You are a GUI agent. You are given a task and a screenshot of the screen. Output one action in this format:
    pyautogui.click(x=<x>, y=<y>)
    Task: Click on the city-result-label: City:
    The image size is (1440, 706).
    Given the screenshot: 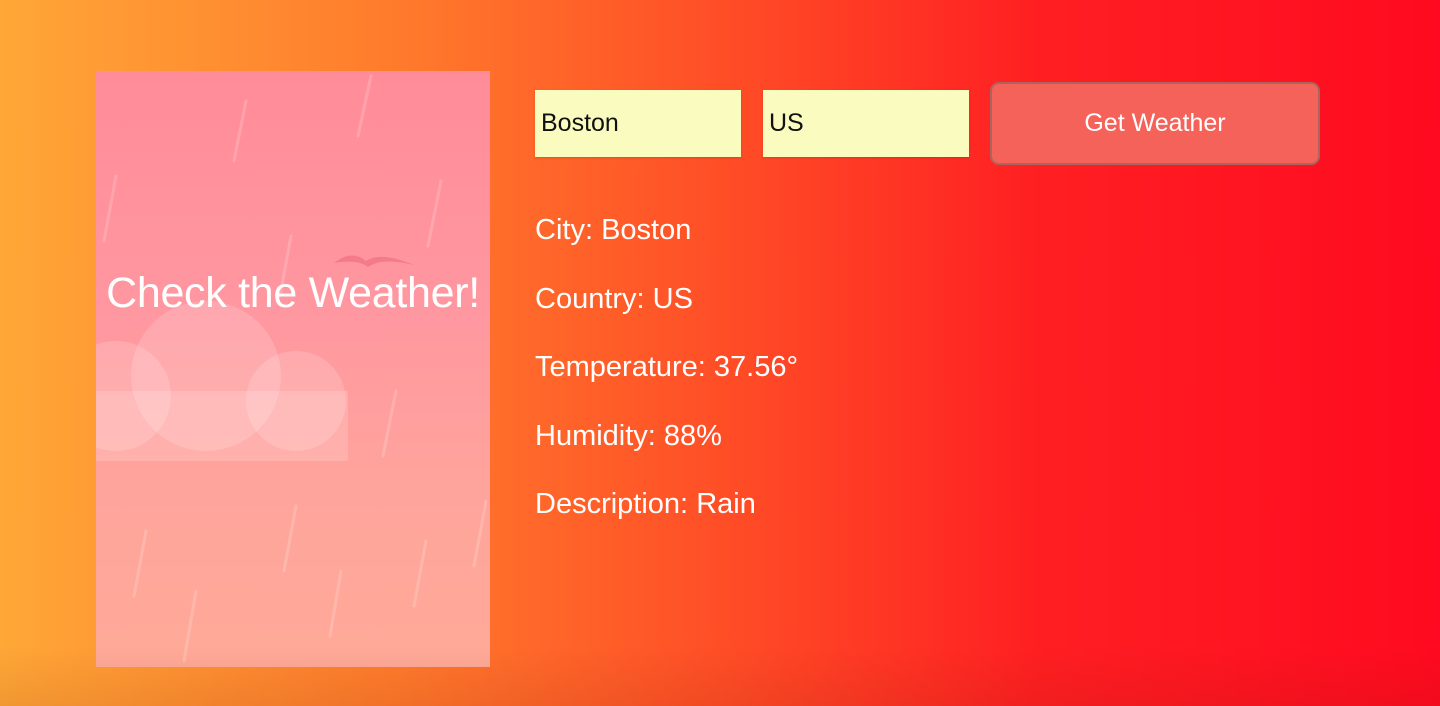 What is the action you would take?
    pyautogui.click(x=564, y=230)
    